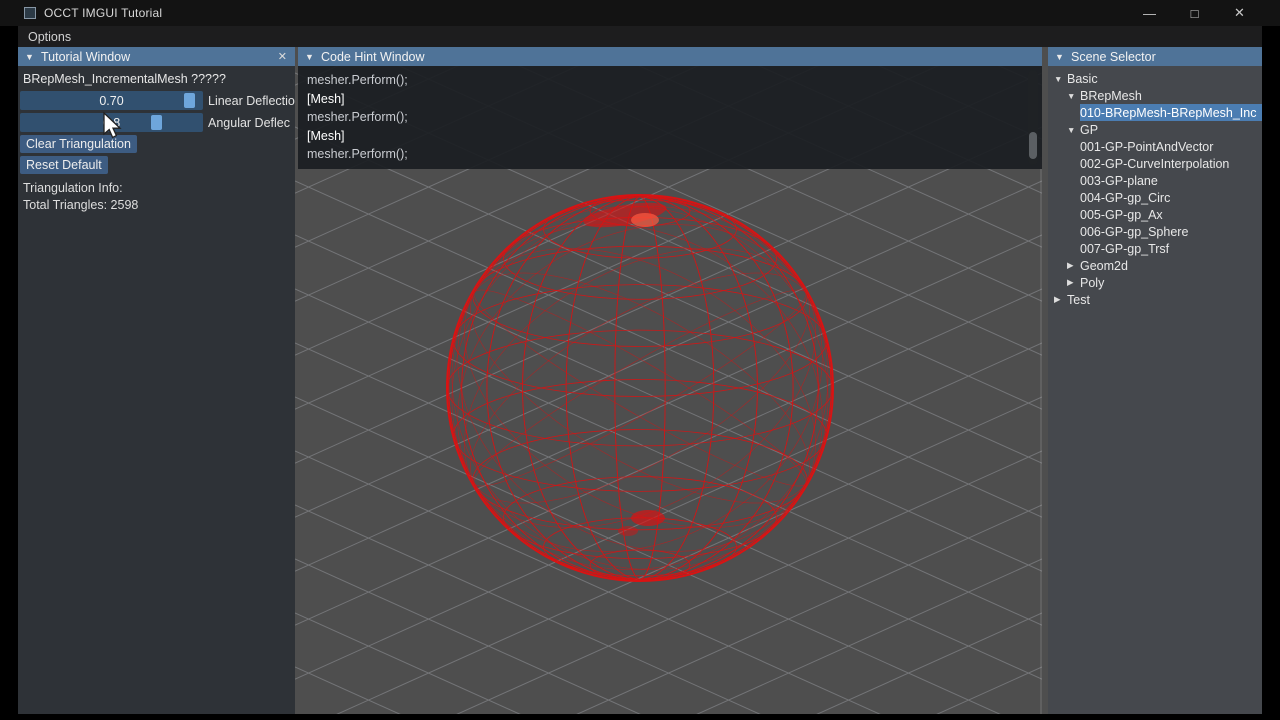 This screenshot has height=720, width=1280. What do you see at coordinates (78, 144) in the screenshot?
I see `clear-triangulation-button: Clear Triangulation` at bounding box center [78, 144].